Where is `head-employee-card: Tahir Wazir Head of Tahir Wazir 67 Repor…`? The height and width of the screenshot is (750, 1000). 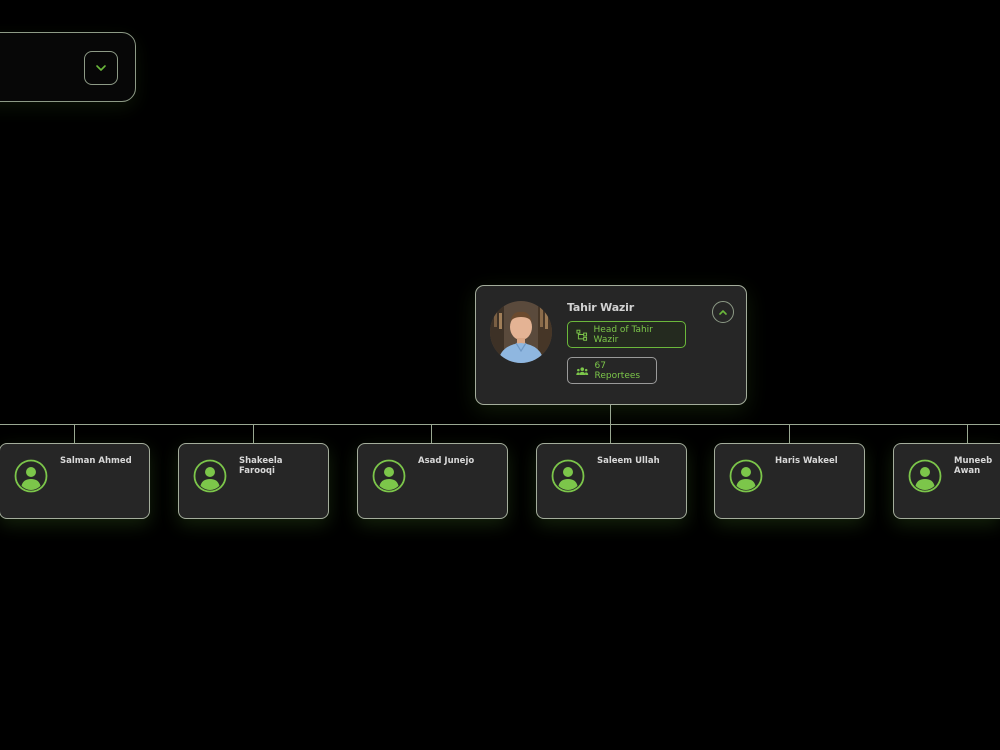
head-employee-card: Tahir Wazir Head of Tahir Wazir 67 Repor… is located at coordinates (611, 345).